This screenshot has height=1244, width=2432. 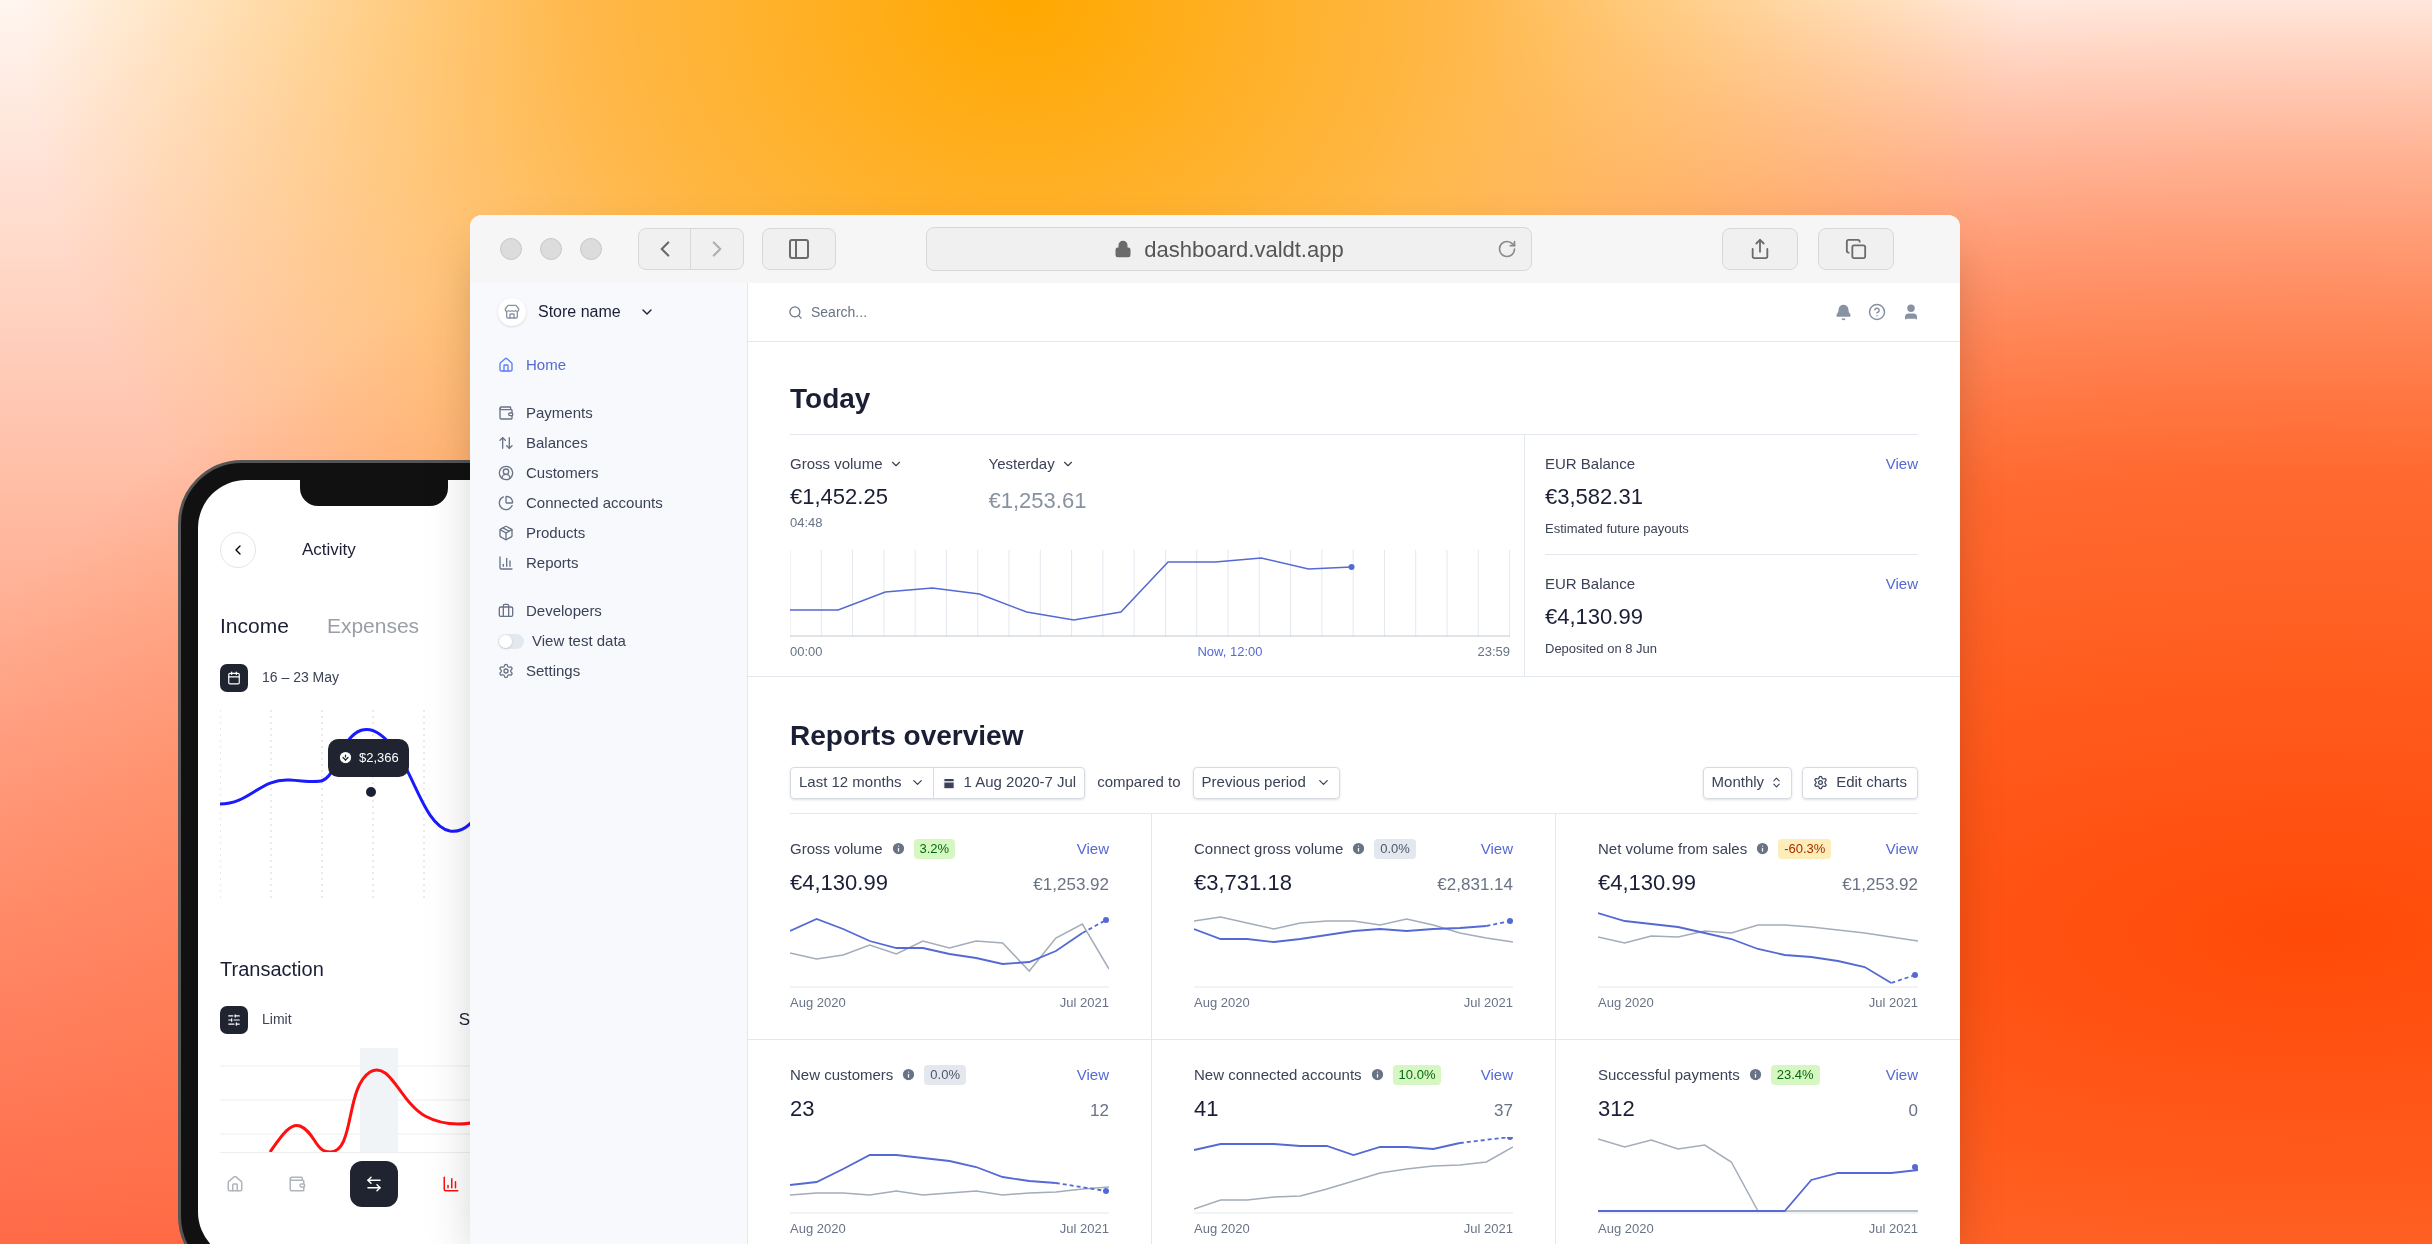 I want to click on metric-value: 312, so click(x=1616, y=1109).